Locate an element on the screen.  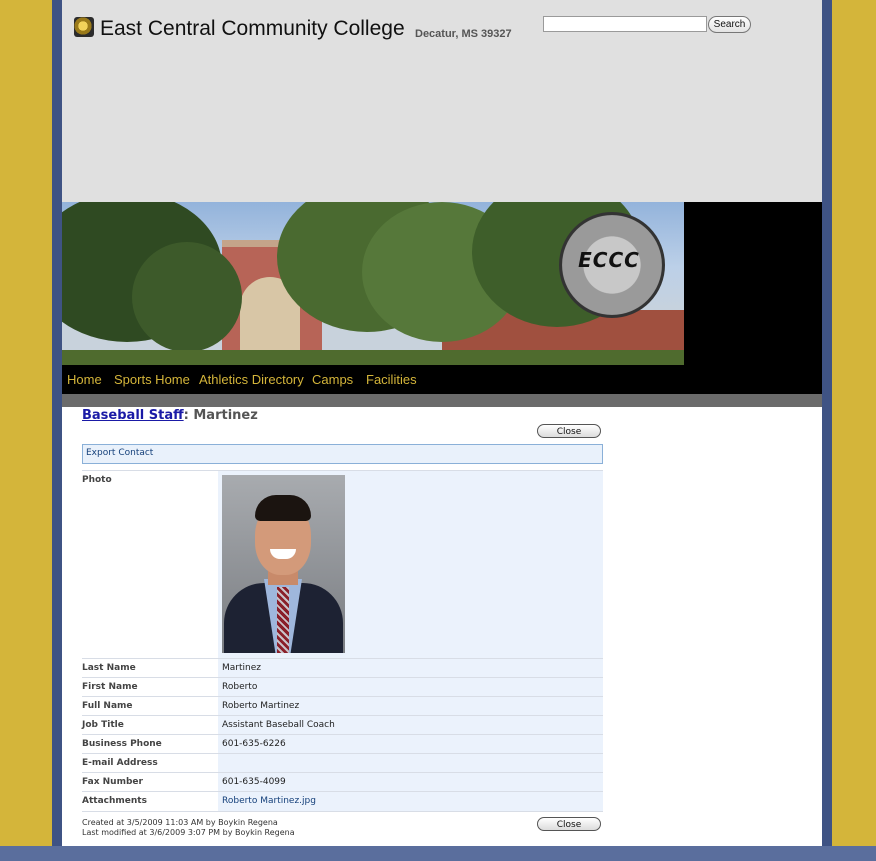
campus-photo: ECCC is located at coordinates (373, 283).